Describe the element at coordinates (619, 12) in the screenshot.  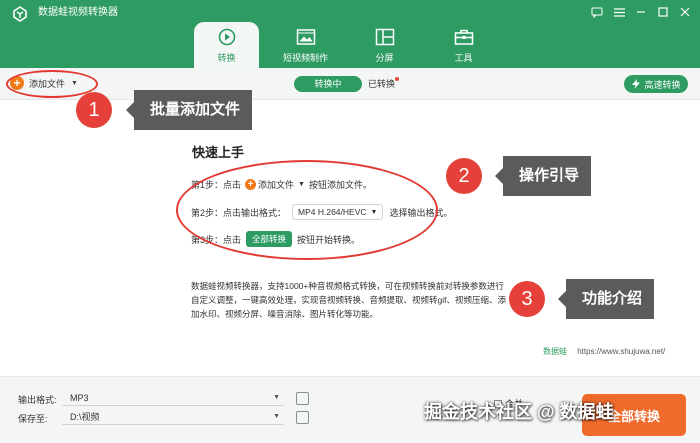
I see `menu-icon` at that location.